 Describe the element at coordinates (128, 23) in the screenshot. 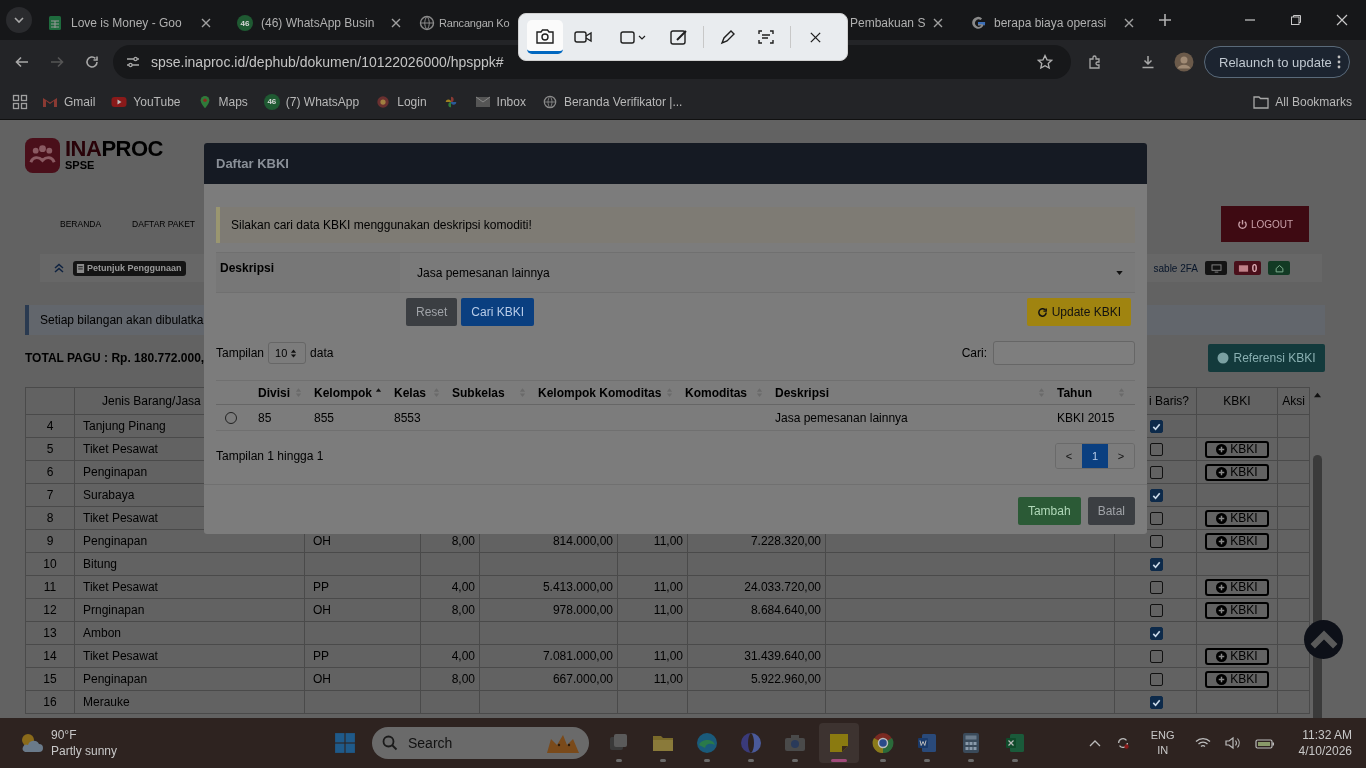

I see `browser-tab: Love is Money - Goo` at that location.